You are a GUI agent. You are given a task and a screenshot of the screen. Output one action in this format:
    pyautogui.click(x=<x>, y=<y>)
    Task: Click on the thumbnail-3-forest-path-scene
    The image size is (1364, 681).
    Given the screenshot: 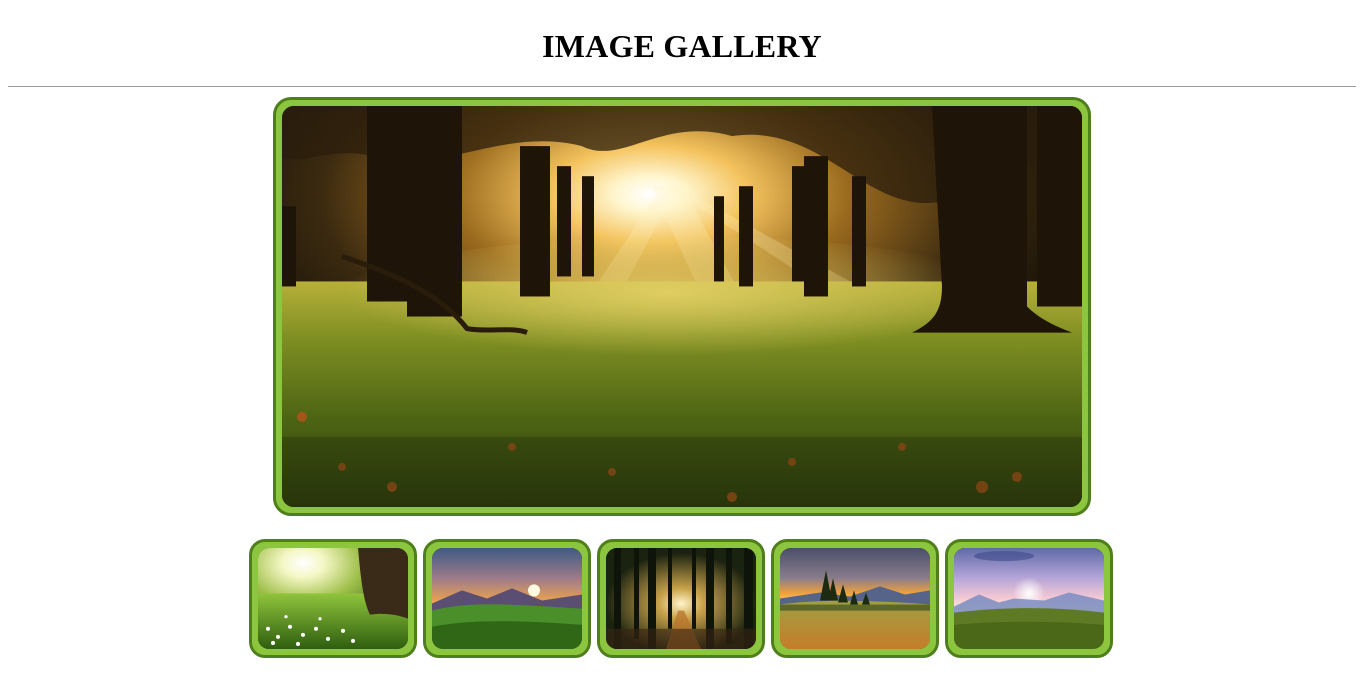 What is the action you would take?
    pyautogui.click(x=681, y=598)
    